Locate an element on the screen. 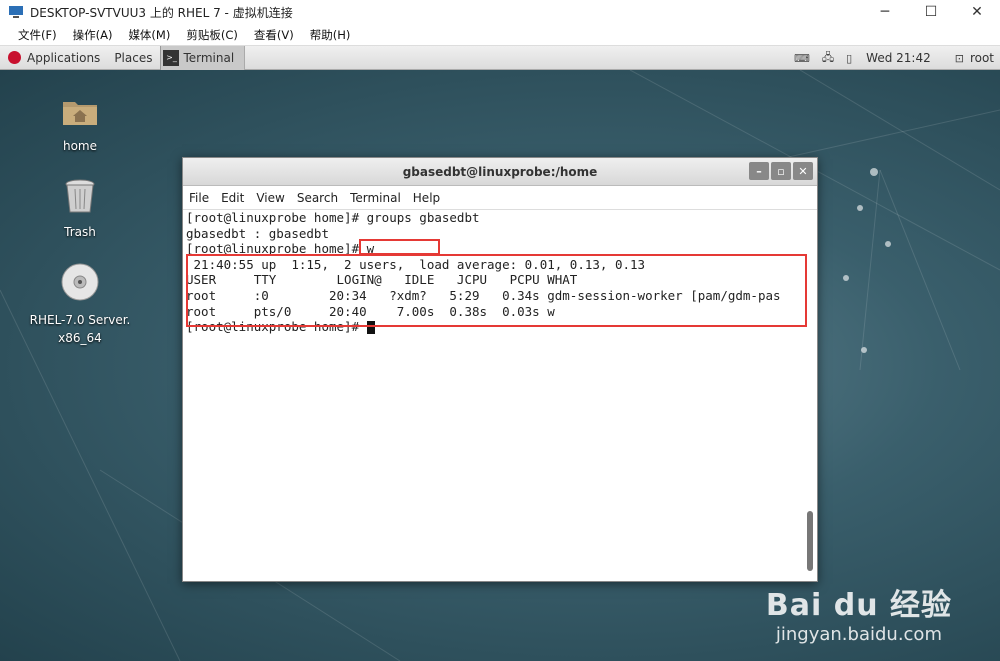 The width and height of the screenshot is (1000, 661). menu-action: 操作(A) is located at coordinates (93, 35).